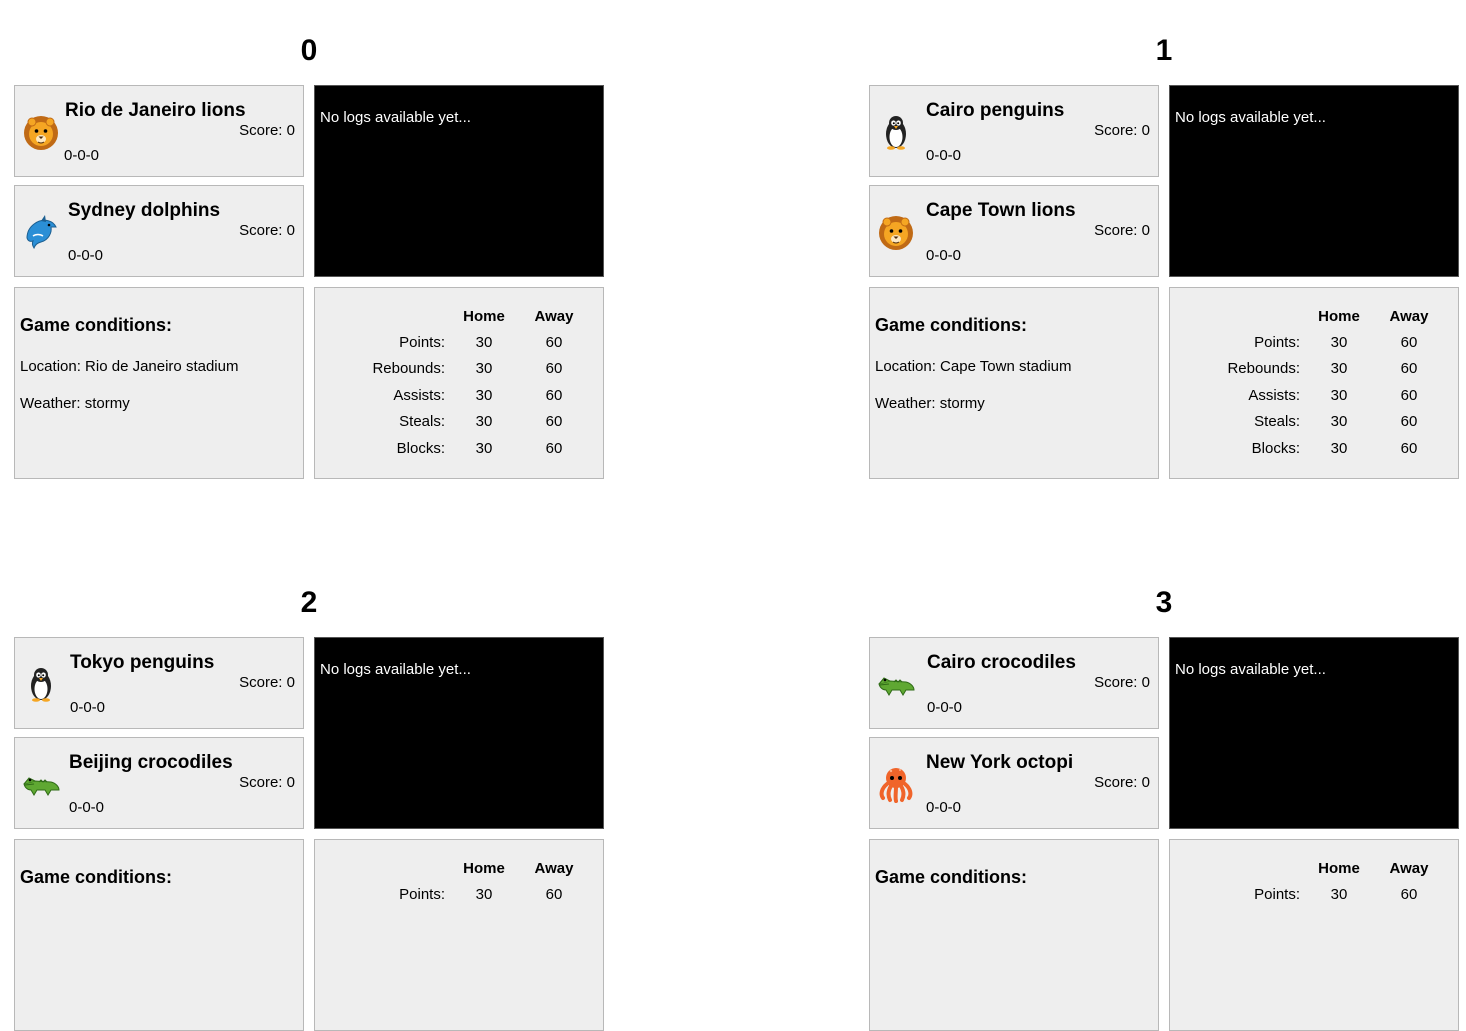  I want to click on away-team-card: Beijing crocodiles Score: 0 0-0-0, so click(159, 783).